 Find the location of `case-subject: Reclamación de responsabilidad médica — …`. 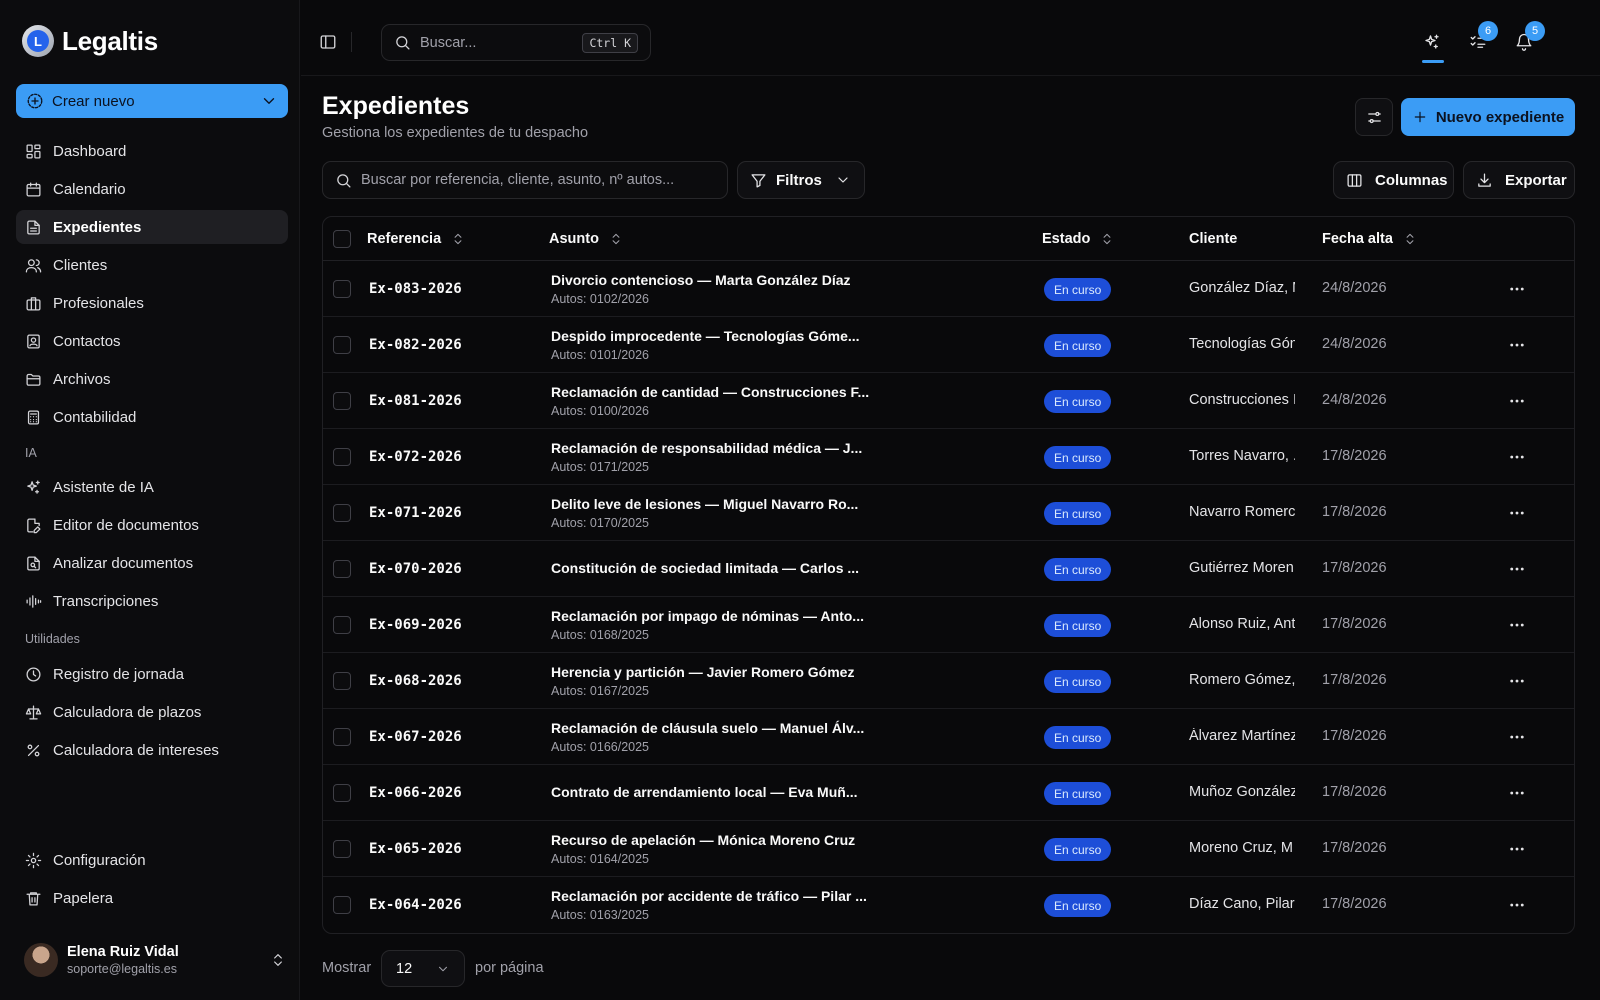

case-subject: Reclamación de responsabilidad médica — … is located at coordinates (716, 457).